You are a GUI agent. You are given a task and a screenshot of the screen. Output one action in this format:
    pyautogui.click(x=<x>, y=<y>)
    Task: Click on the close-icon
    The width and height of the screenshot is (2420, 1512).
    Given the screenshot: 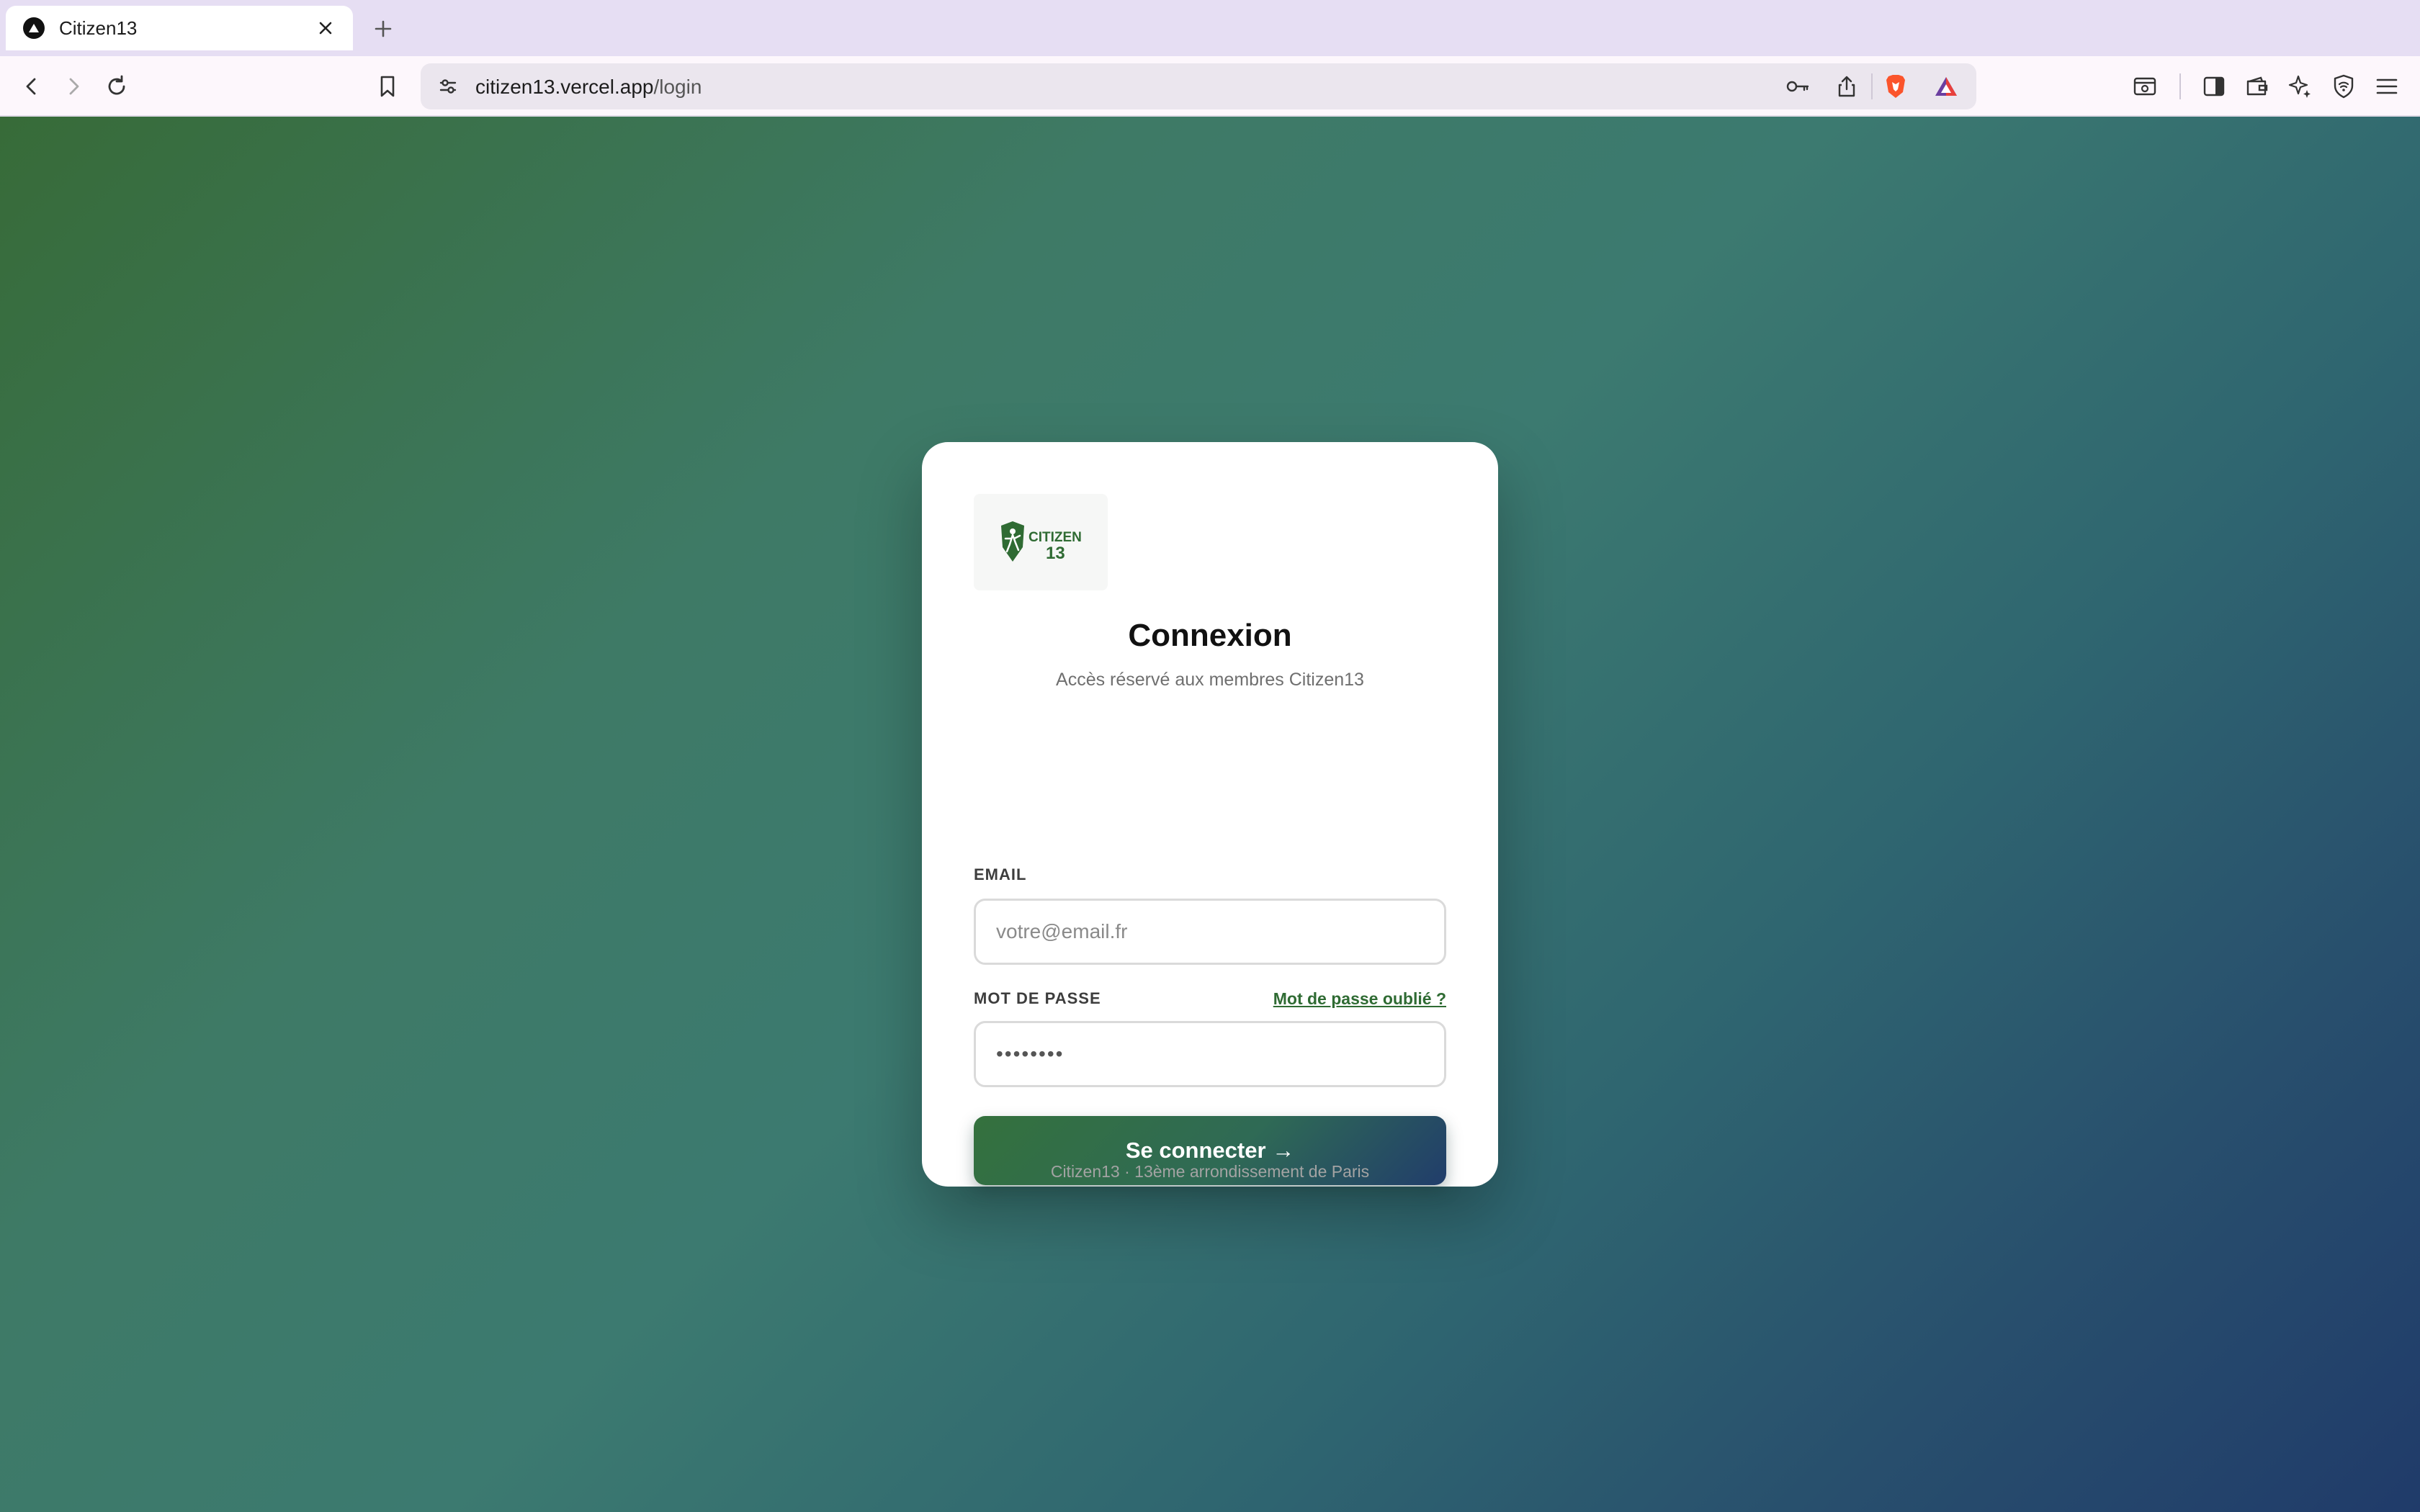 What is the action you would take?
    pyautogui.click(x=325, y=28)
    